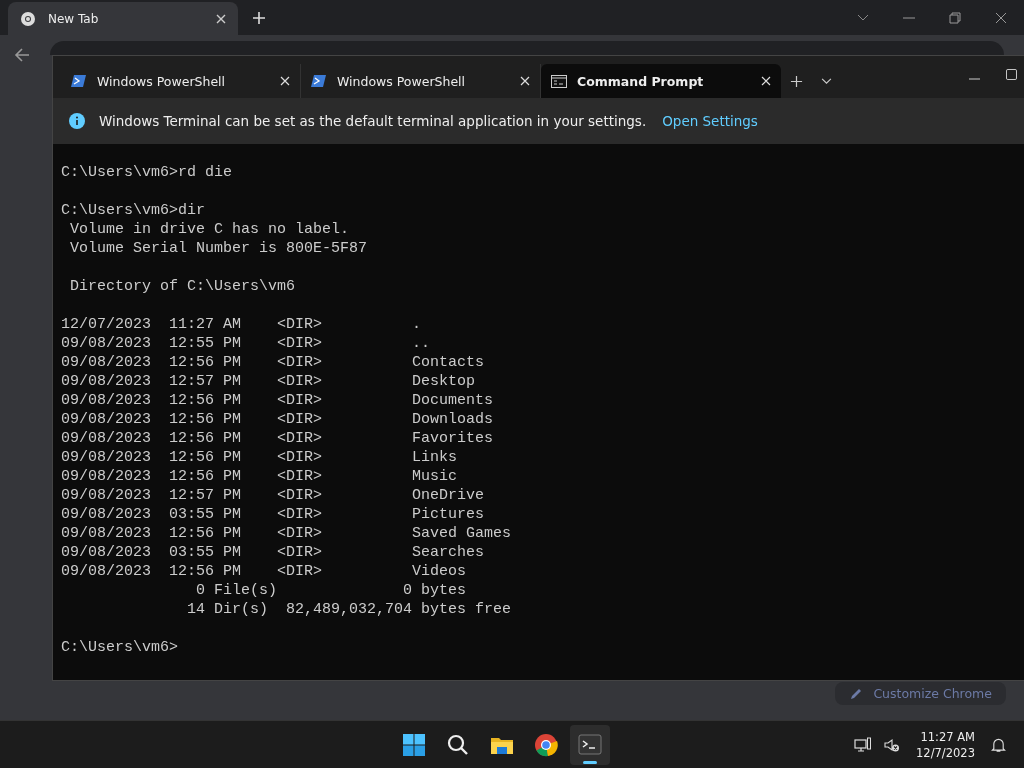  I want to click on console-line: 09/08/2023 12:57 PM <DIR> OneDrive, so click(273, 495).